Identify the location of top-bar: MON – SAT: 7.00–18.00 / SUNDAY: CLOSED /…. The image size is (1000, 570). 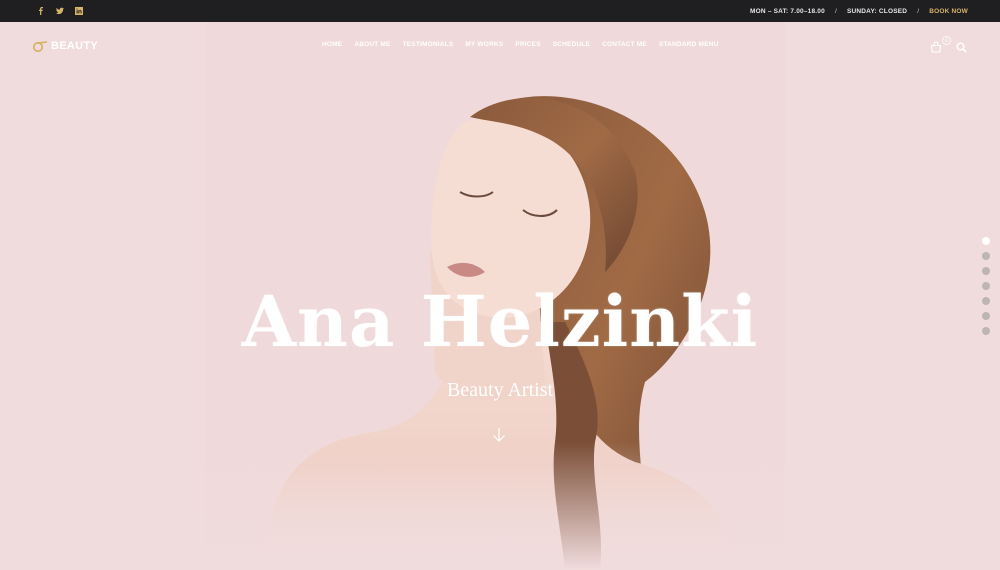
(500, 11).